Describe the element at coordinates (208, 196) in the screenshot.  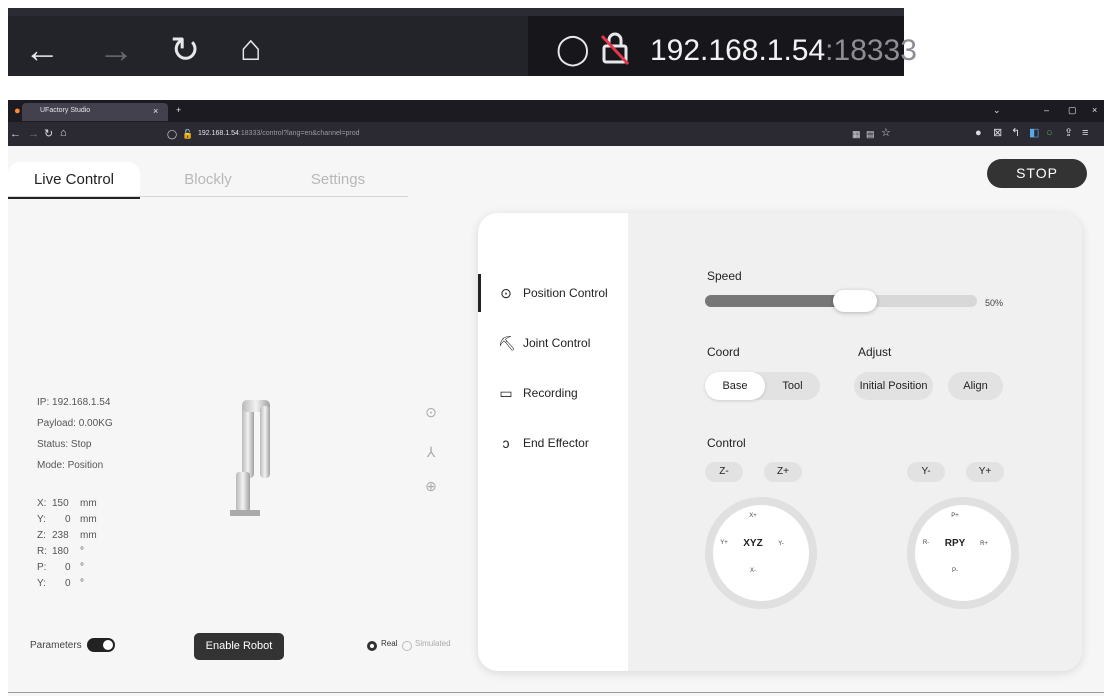
I see `tab-divider` at that location.